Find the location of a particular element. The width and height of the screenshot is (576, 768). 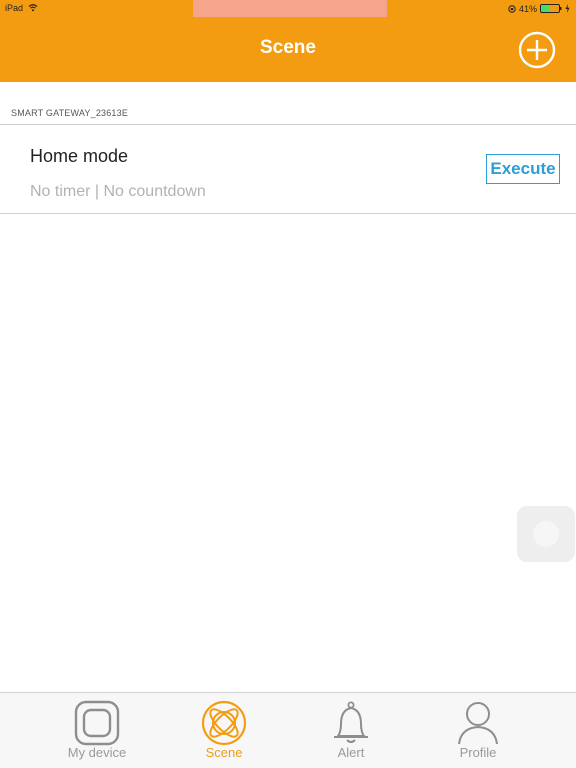

gateway-section-header: SMART GATEWAY_23613E is located at coordinates (70, 113).